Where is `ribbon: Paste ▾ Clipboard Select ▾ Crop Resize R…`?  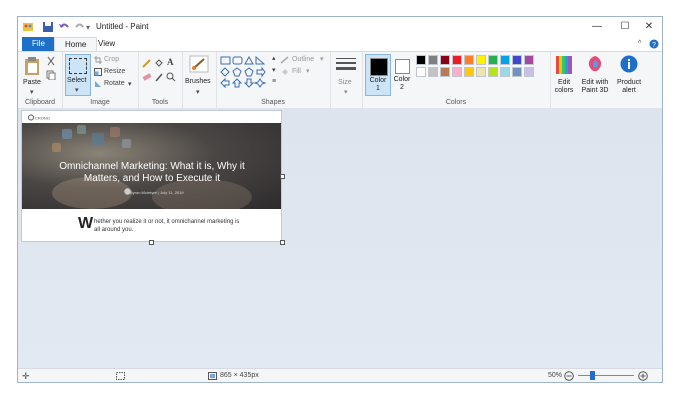 ribbon: Paste ▾ Clipboard Select ▾ Crop Resize R… is located at coordinates (340, 80).